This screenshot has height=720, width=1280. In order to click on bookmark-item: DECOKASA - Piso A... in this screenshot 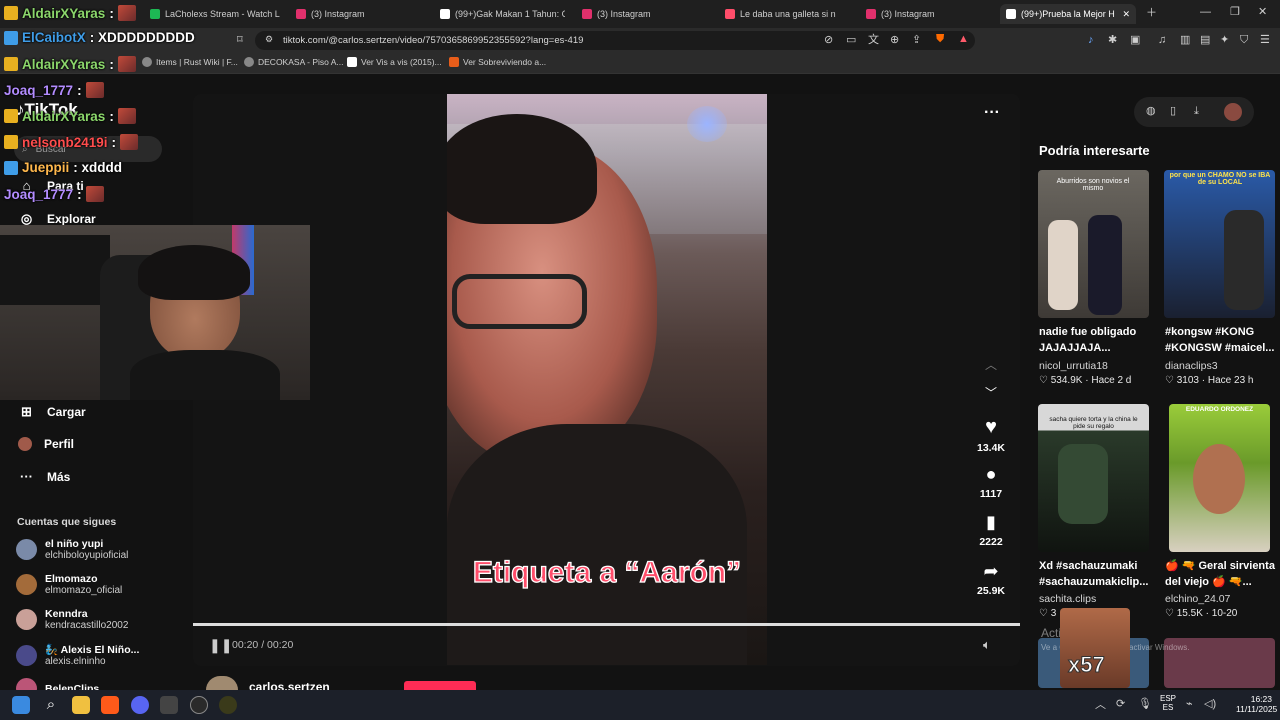, I will do `click(294, 62)`.